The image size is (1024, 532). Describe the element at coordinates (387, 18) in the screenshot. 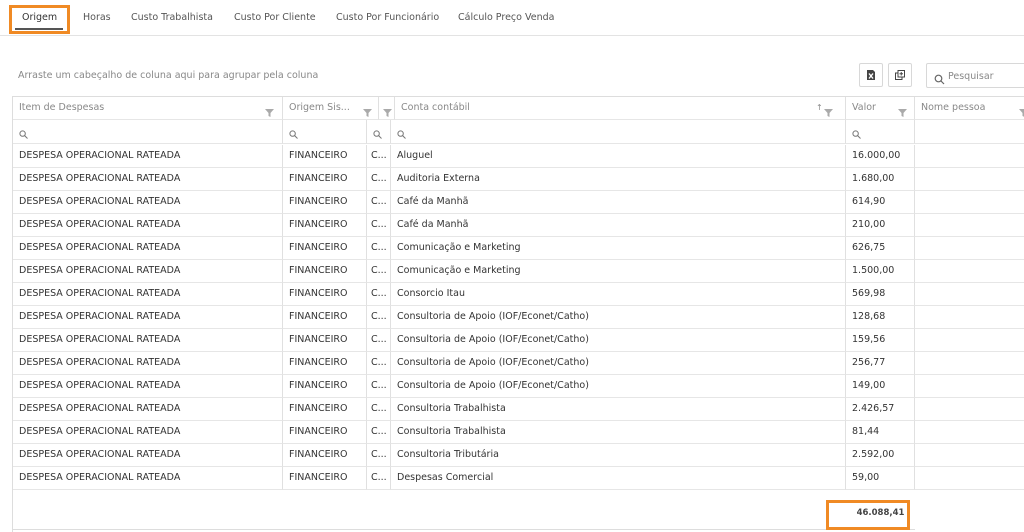

I see `tab-custo-por-funcionario: Custo Por Funcionário` at that location.